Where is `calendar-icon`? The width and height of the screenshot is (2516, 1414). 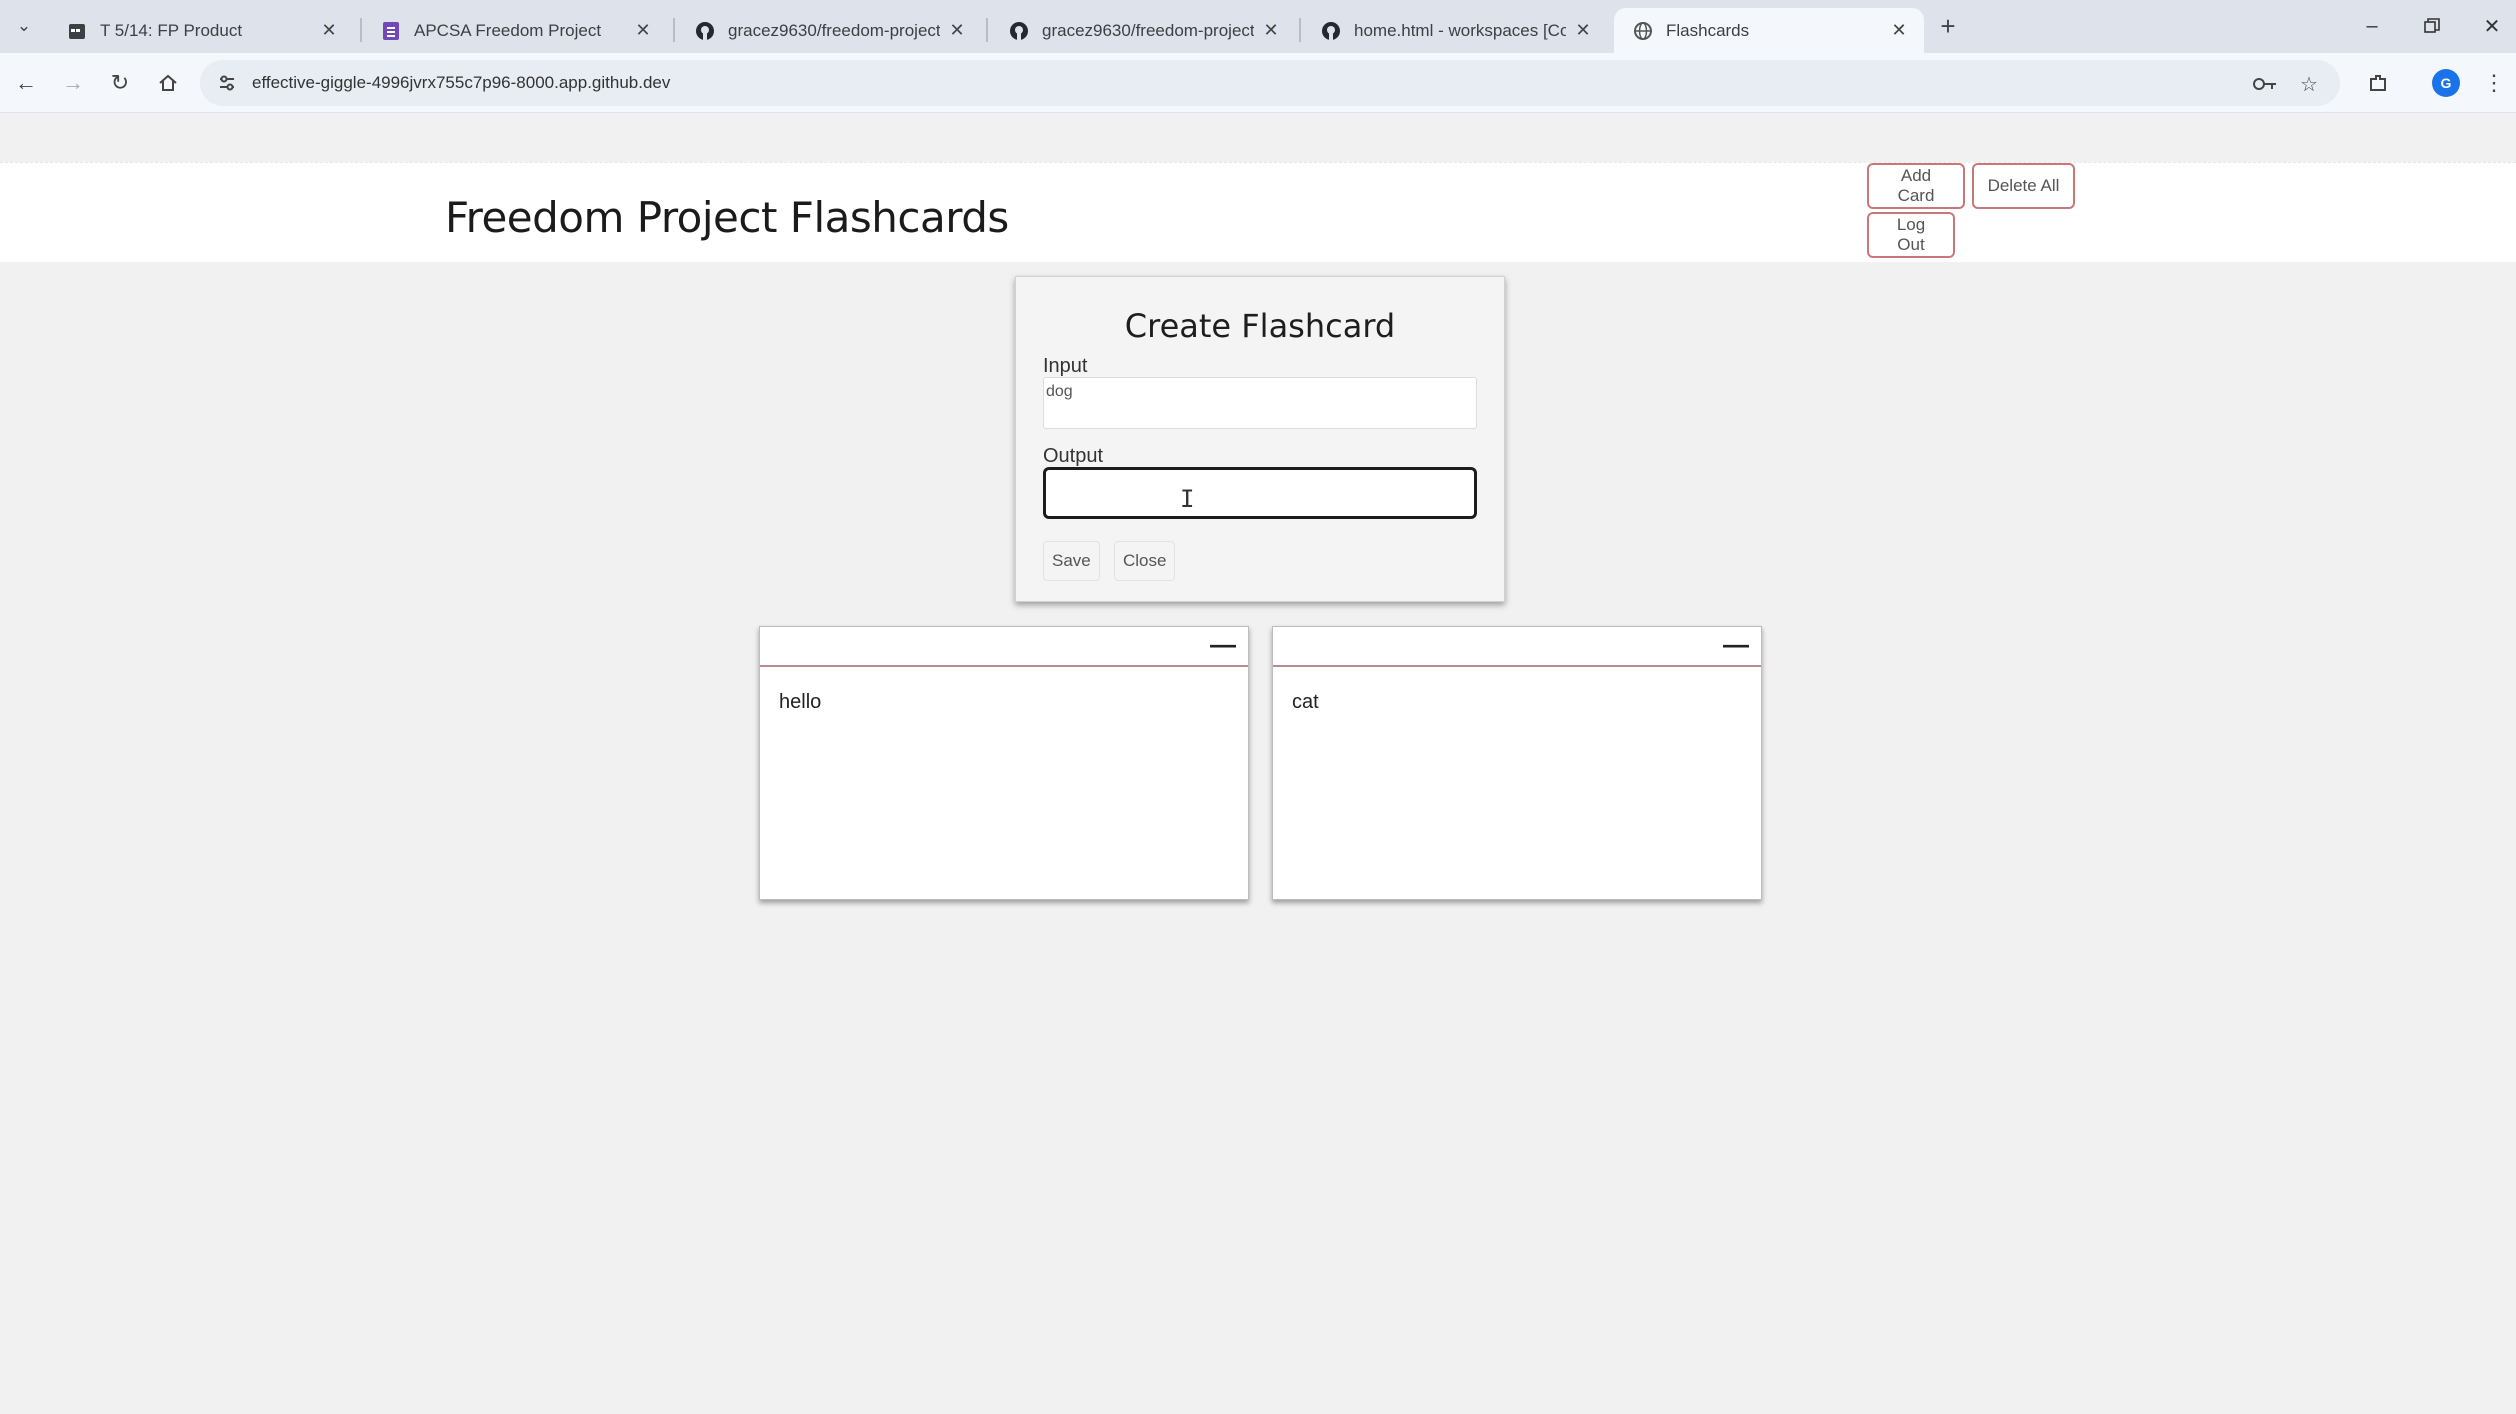 calendar-icon is located at coordinates (77, 31).